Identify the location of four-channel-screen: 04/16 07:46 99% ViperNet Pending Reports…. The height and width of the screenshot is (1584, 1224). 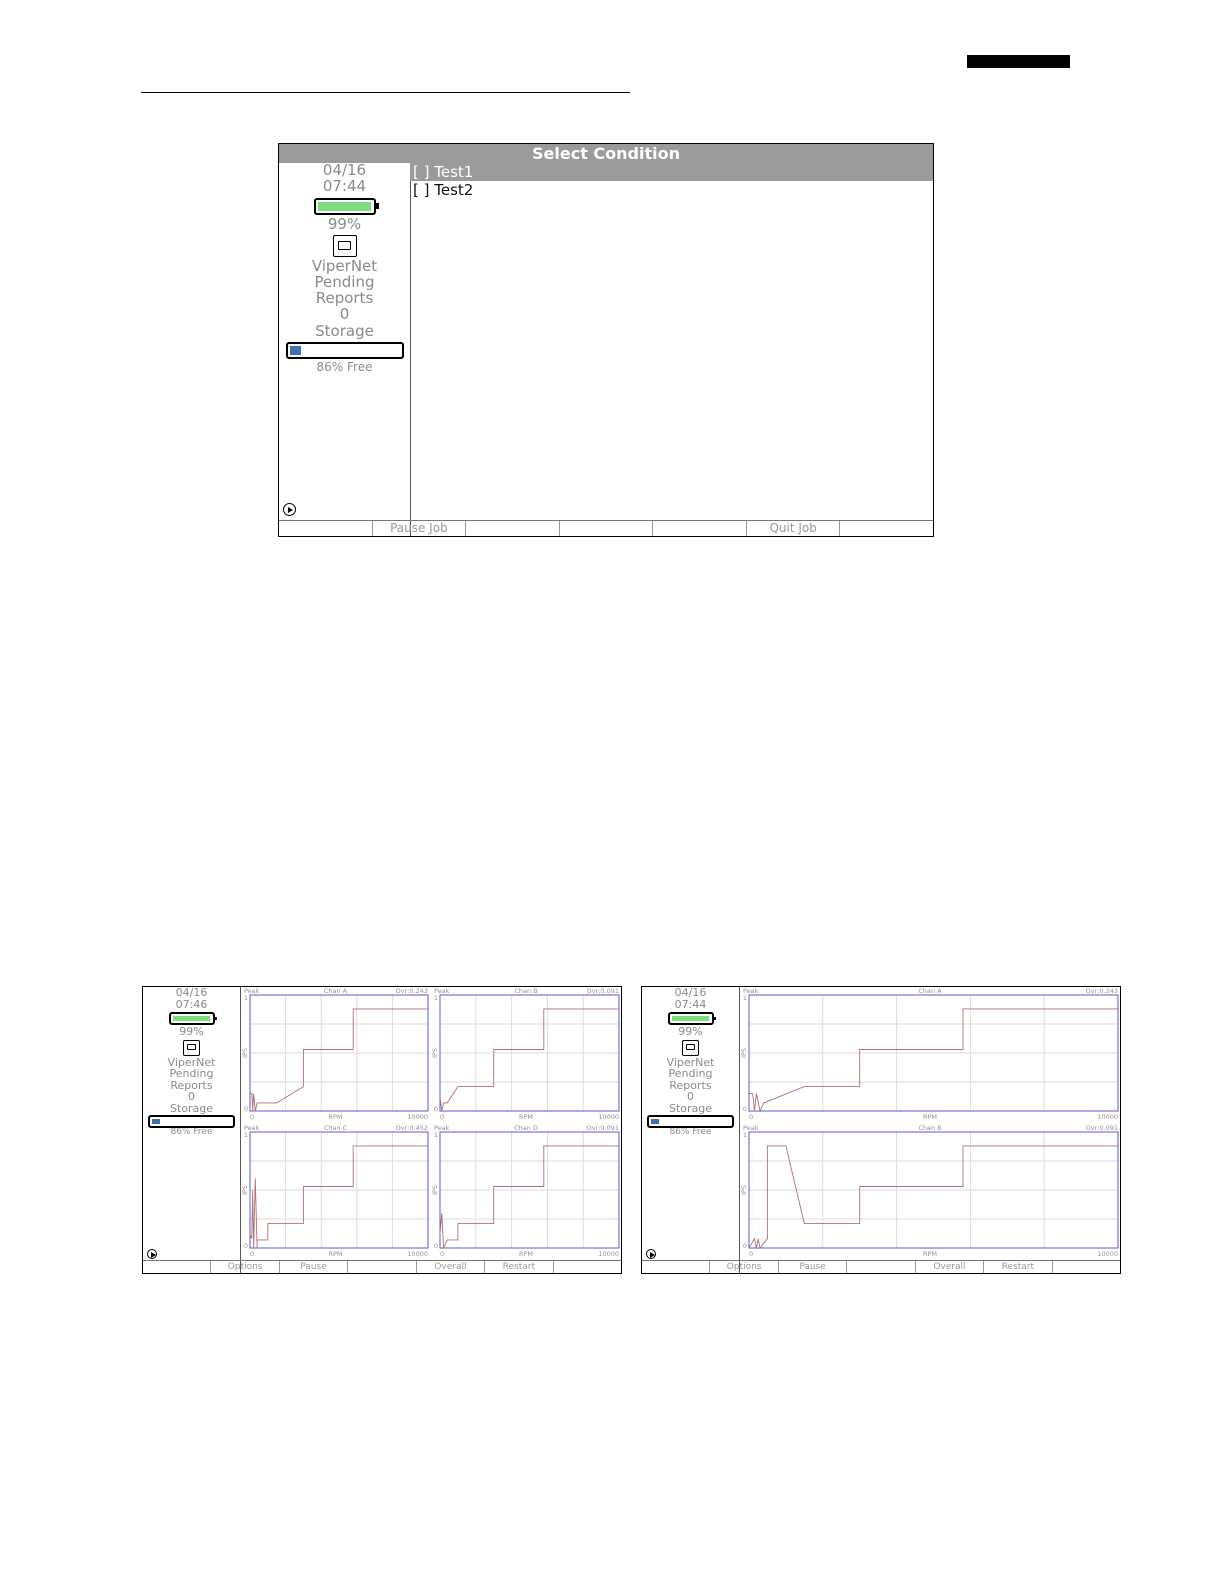
(382, 1130).